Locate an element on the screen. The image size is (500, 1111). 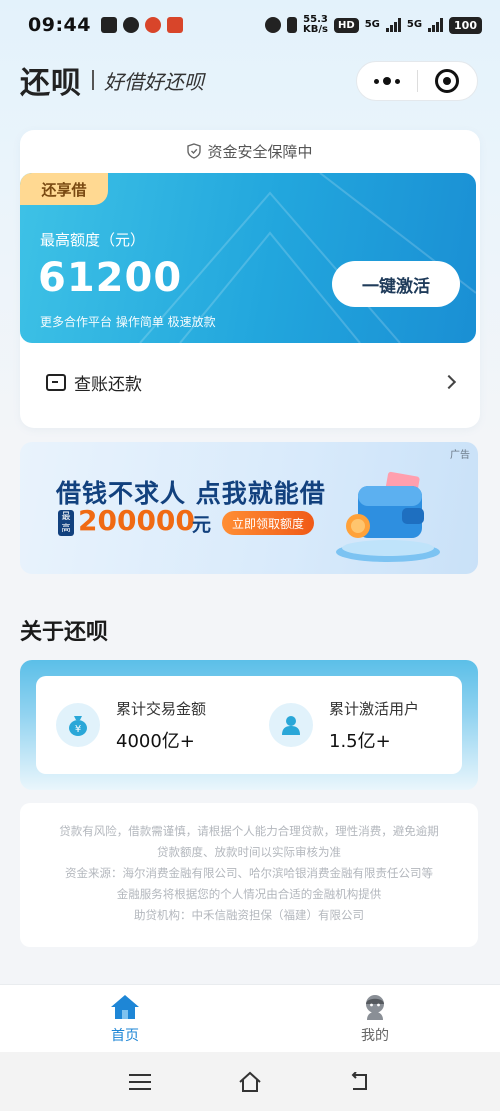
net-speed: 55.3 KB/s is located at coordinates (315, 25).